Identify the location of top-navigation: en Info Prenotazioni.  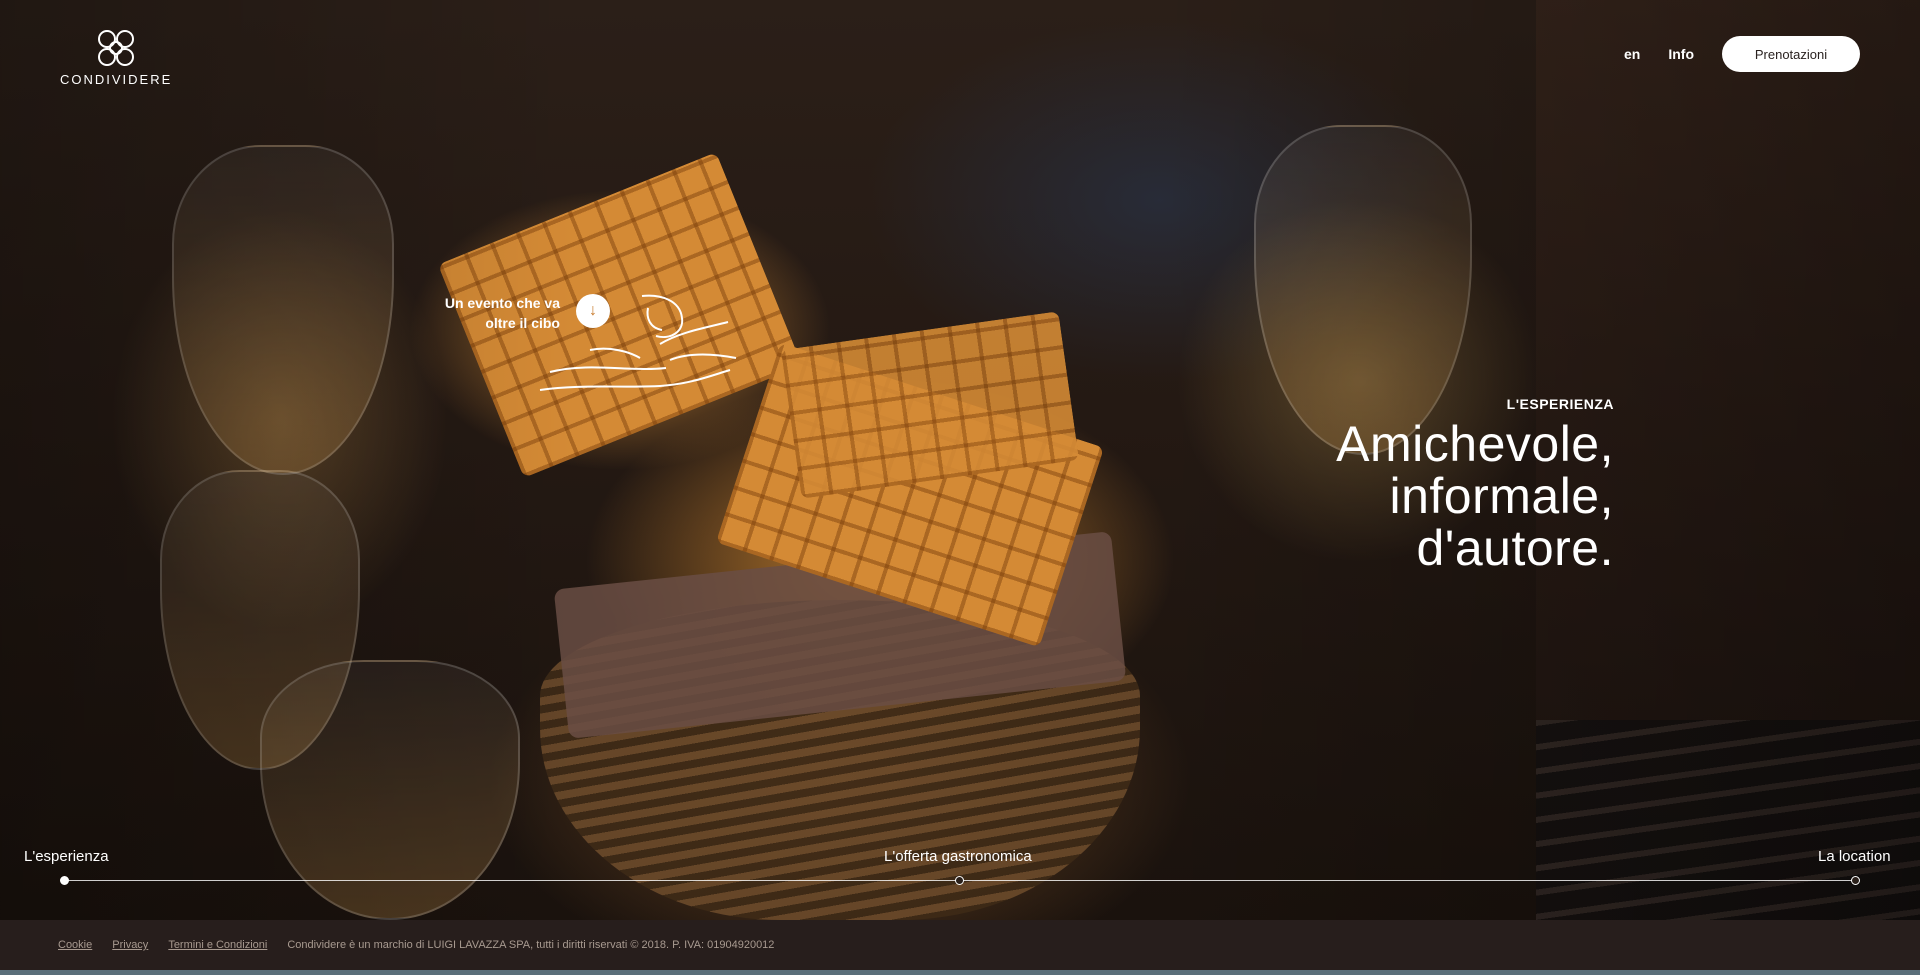
(1742, 54).